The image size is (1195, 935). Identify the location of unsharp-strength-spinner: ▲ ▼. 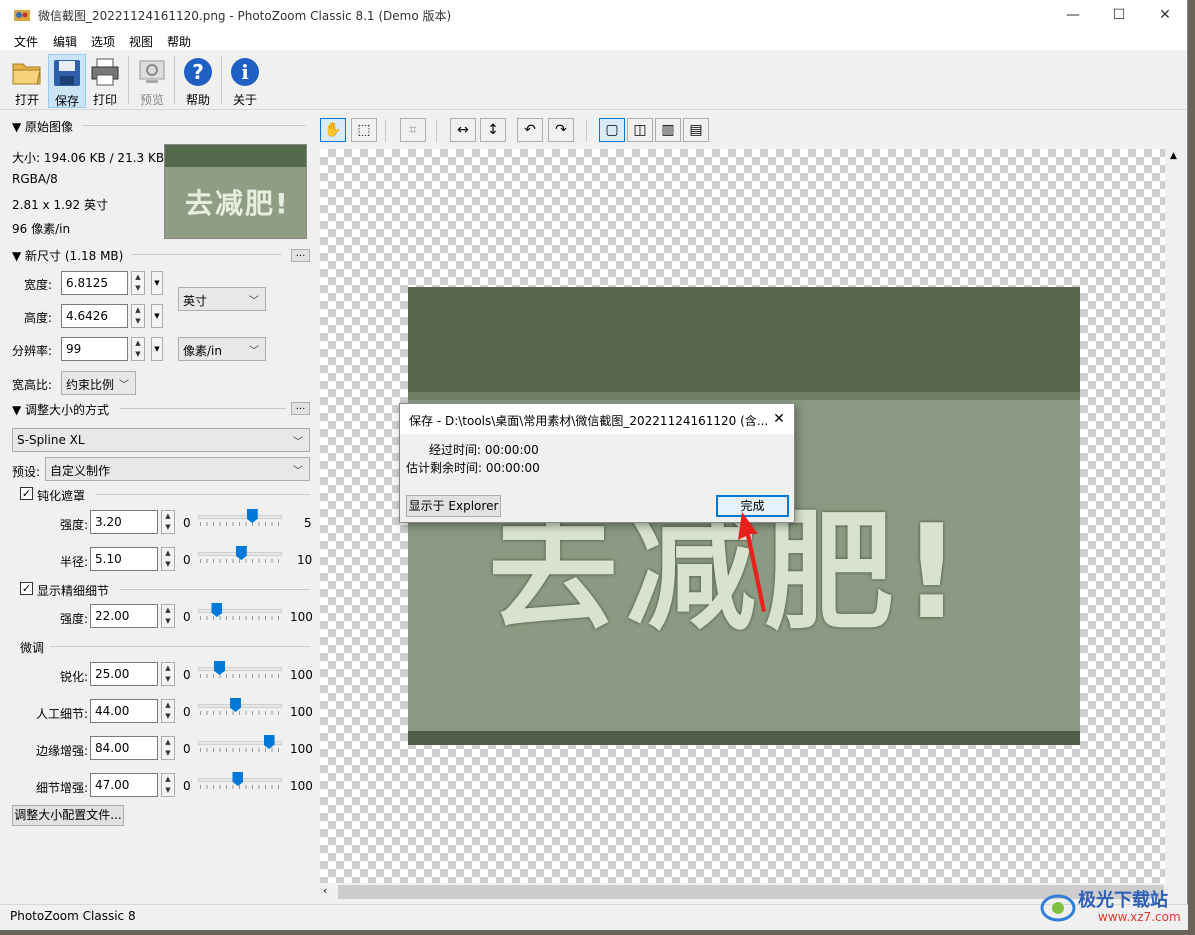
(168, 522).